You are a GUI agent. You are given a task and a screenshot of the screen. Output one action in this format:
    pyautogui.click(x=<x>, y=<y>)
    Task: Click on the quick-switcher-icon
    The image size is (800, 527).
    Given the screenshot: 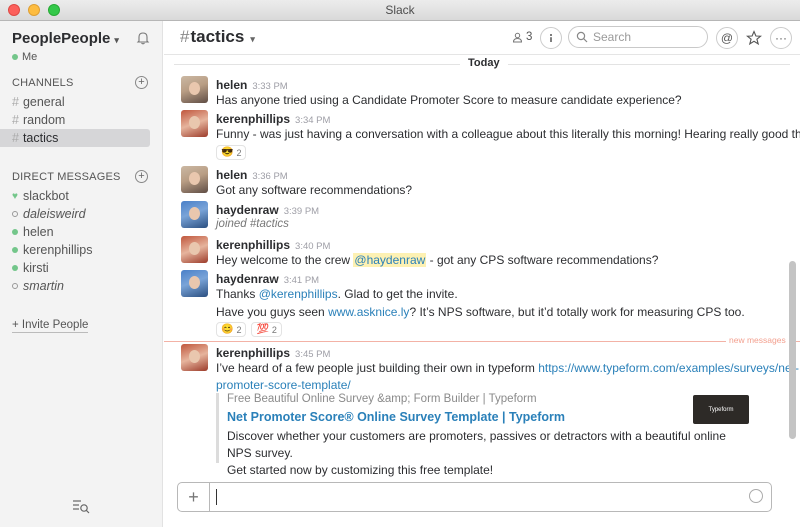 What is the action you would take?
    pyautogui.click(x=81, y=506)
    